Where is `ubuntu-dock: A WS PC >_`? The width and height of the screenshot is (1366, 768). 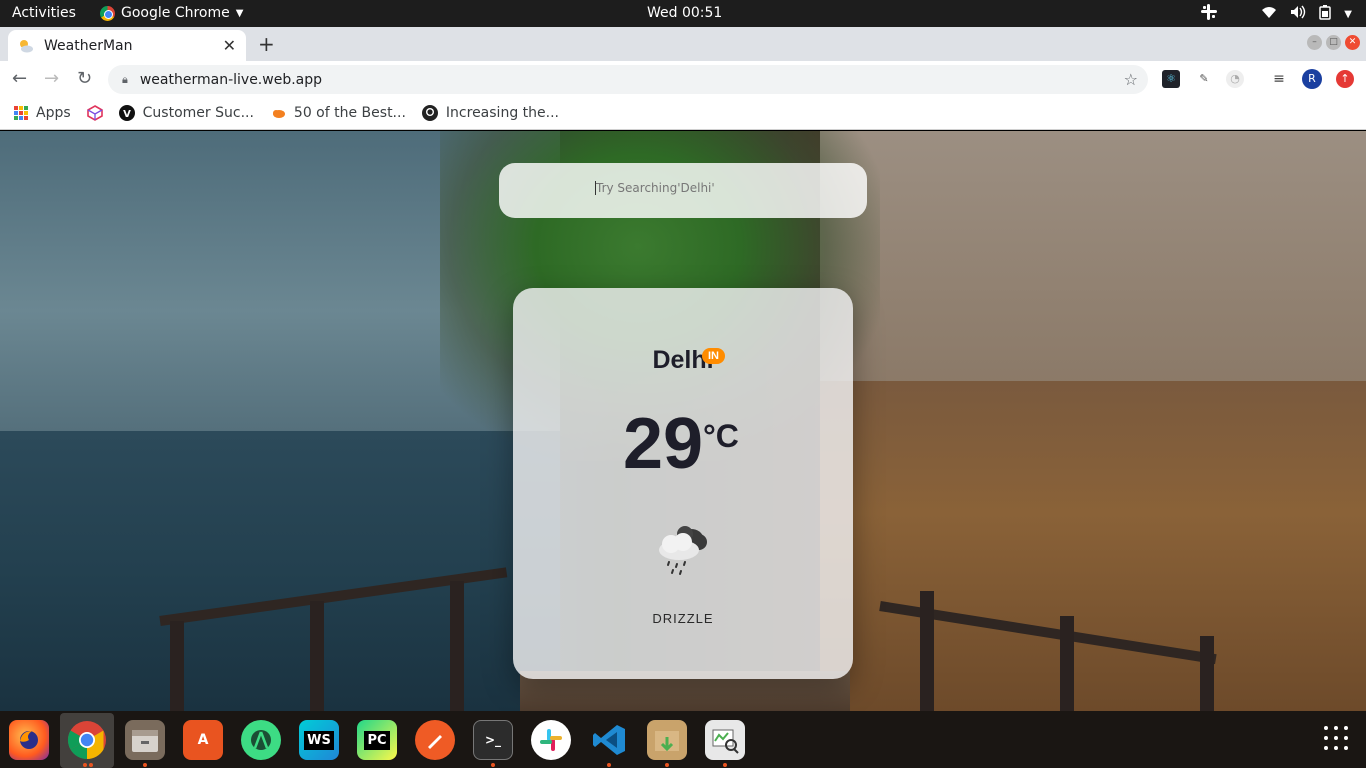
ubuntu-dock: A WS PC >_ is located at coordinates (683, 739).